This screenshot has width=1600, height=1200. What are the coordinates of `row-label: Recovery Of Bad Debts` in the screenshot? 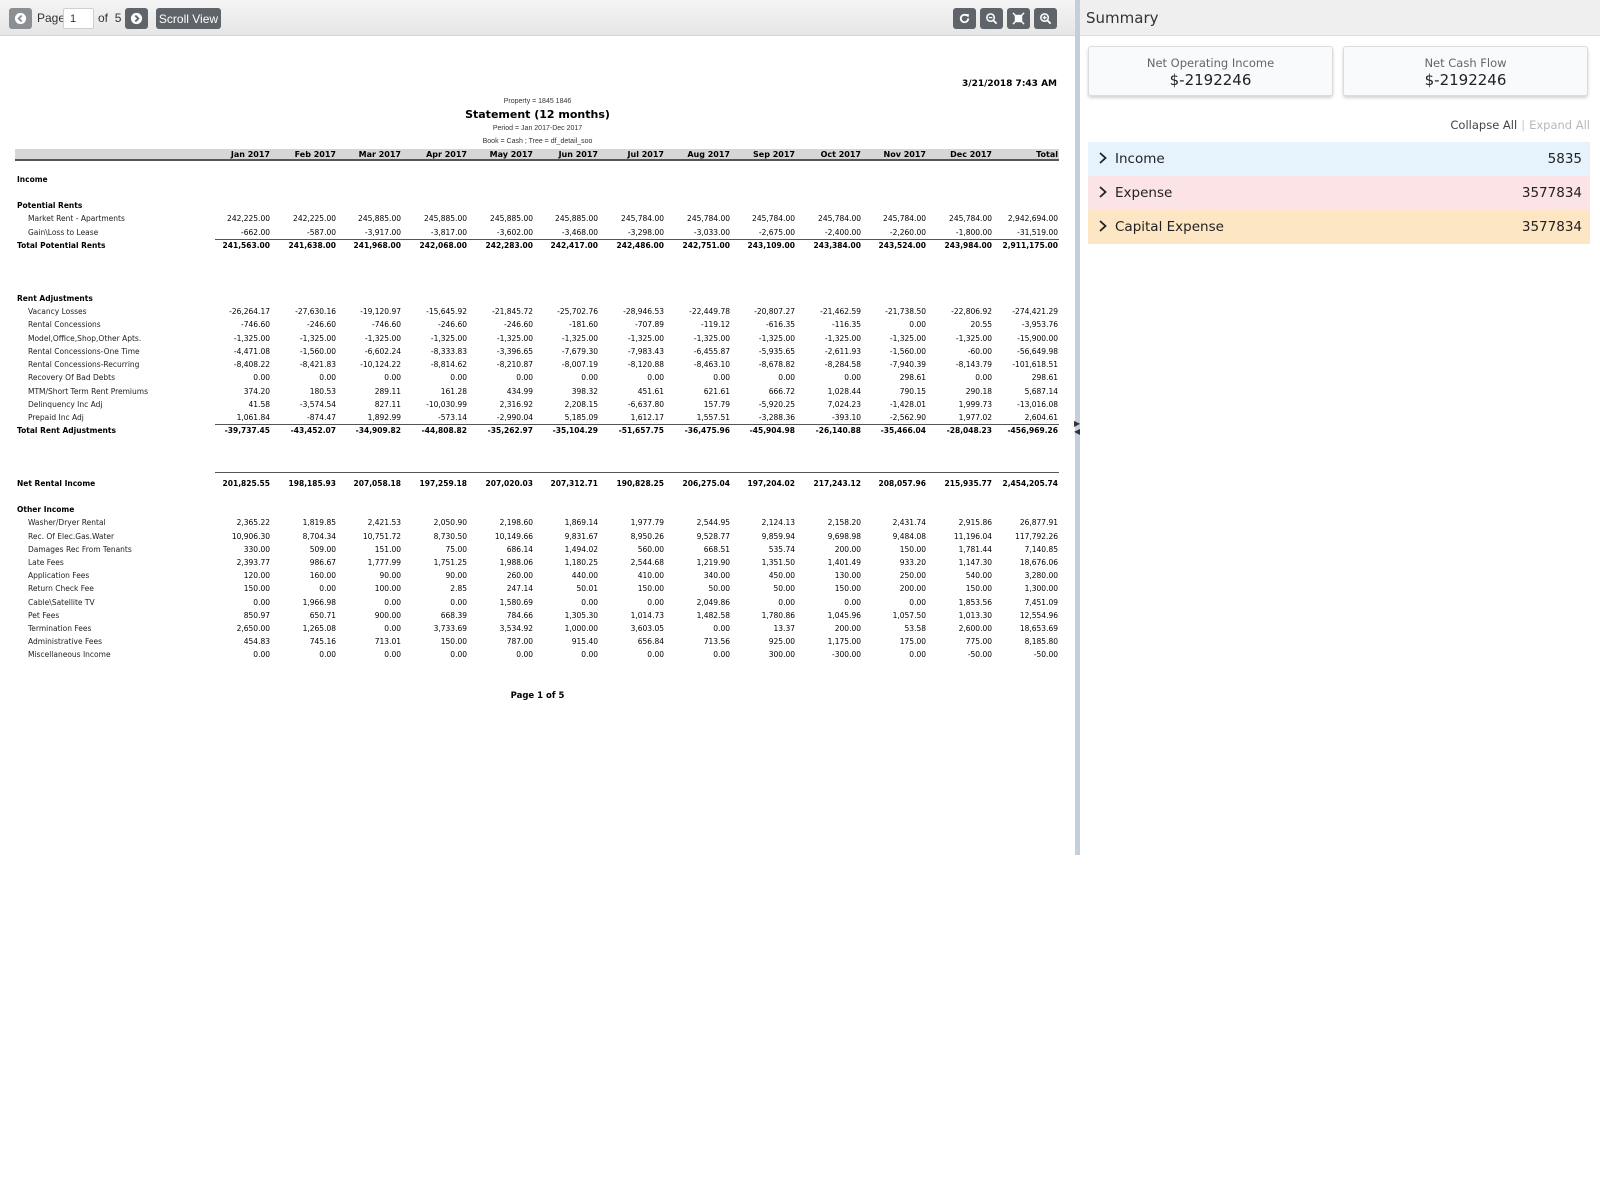 It's located at (71, 377).